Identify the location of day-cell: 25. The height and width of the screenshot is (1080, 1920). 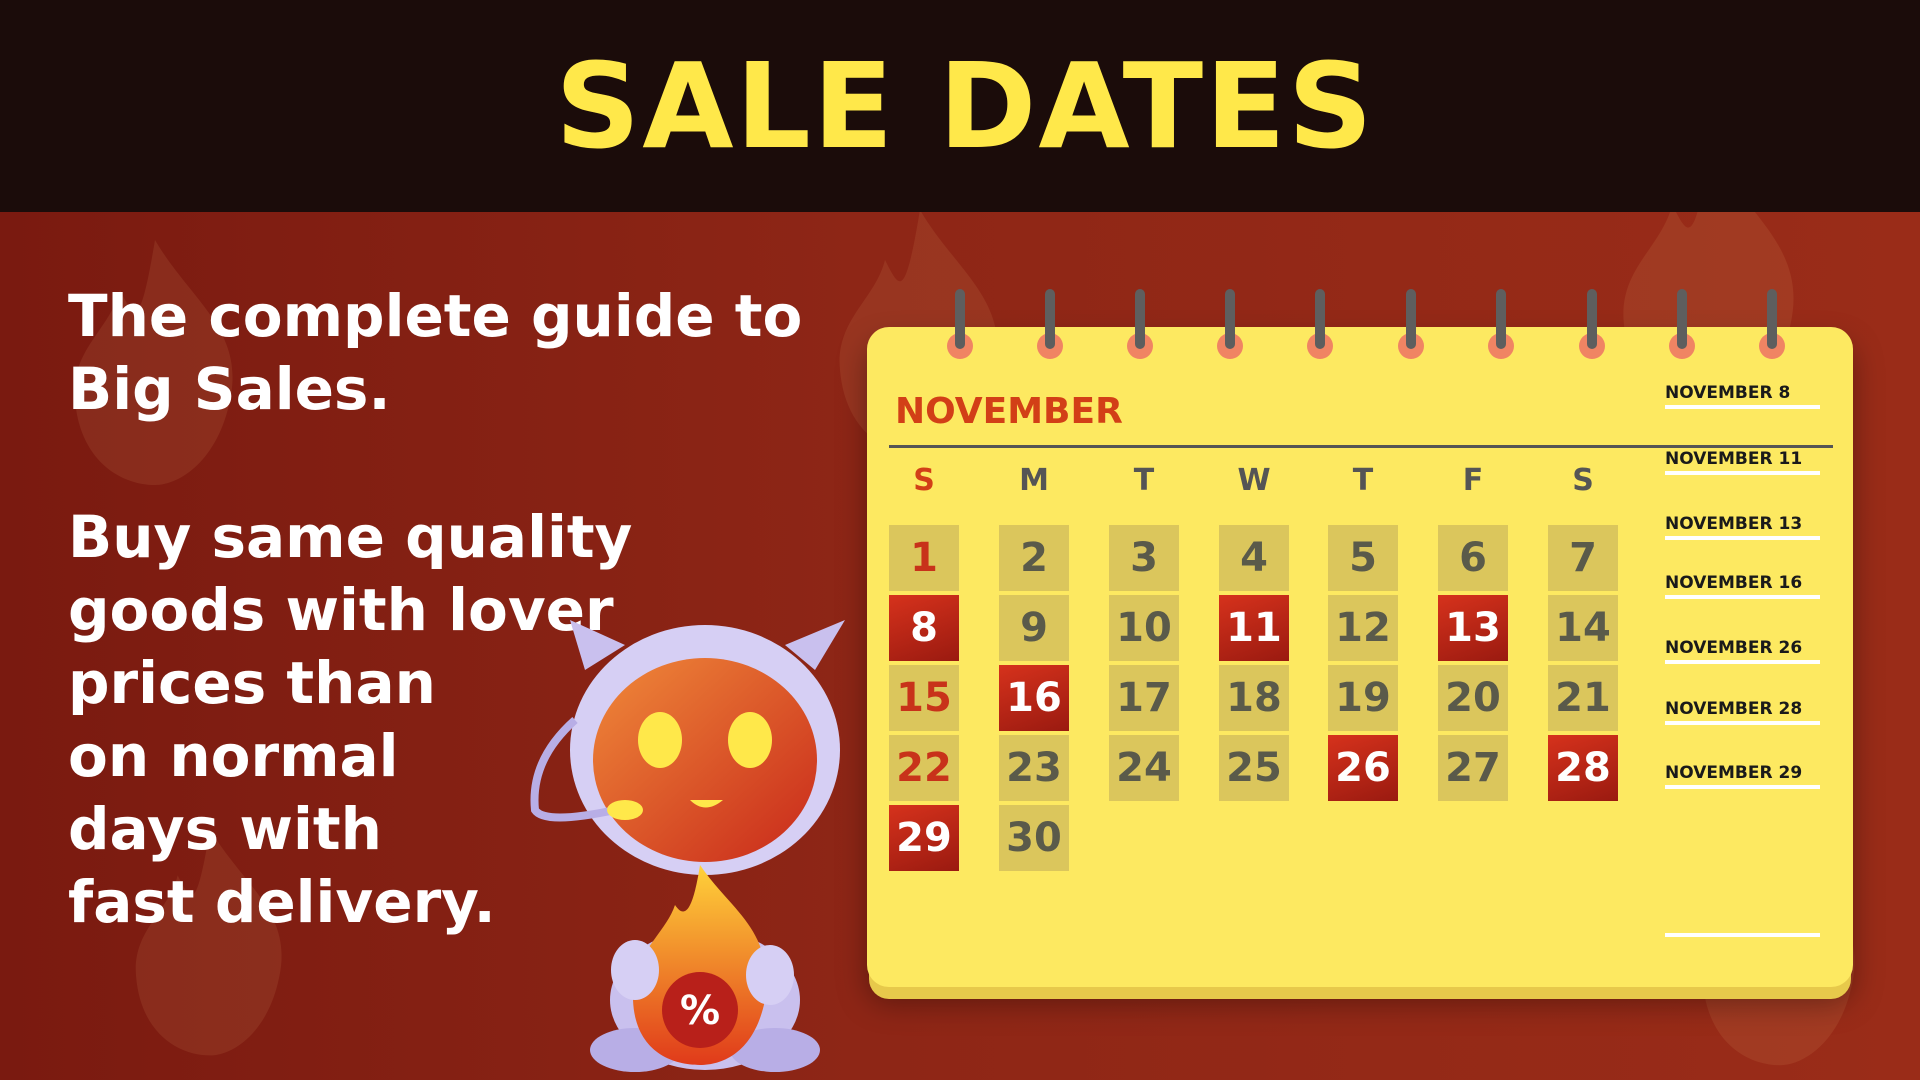
(1254, 768).